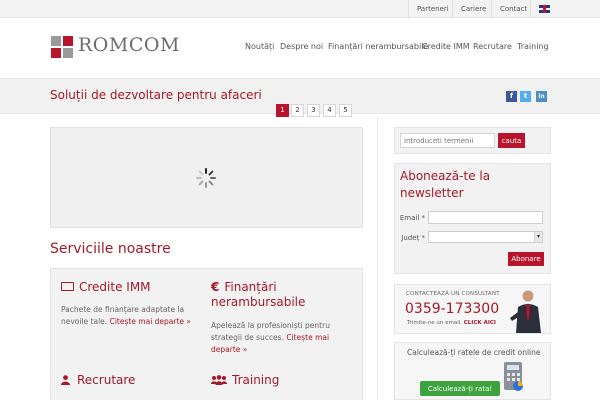 The width and height of the screenshot is (600, 400). I want to click on service-title: Finanțări nerambursabile, so click(258, 294).